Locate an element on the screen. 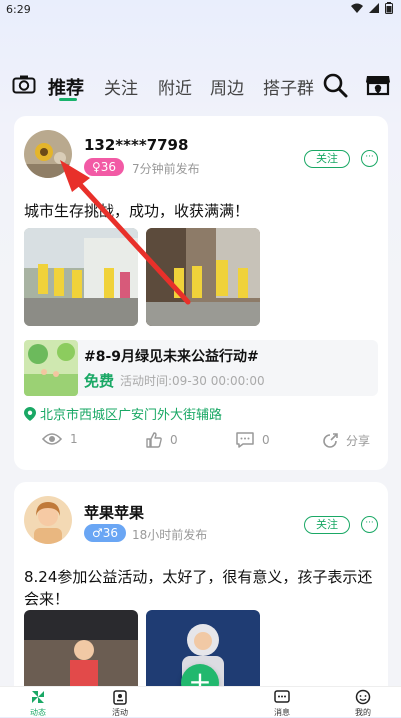 The height and width of the screenshot is (718, 401). username: 132****7798 is located at coordinates (136, 145).